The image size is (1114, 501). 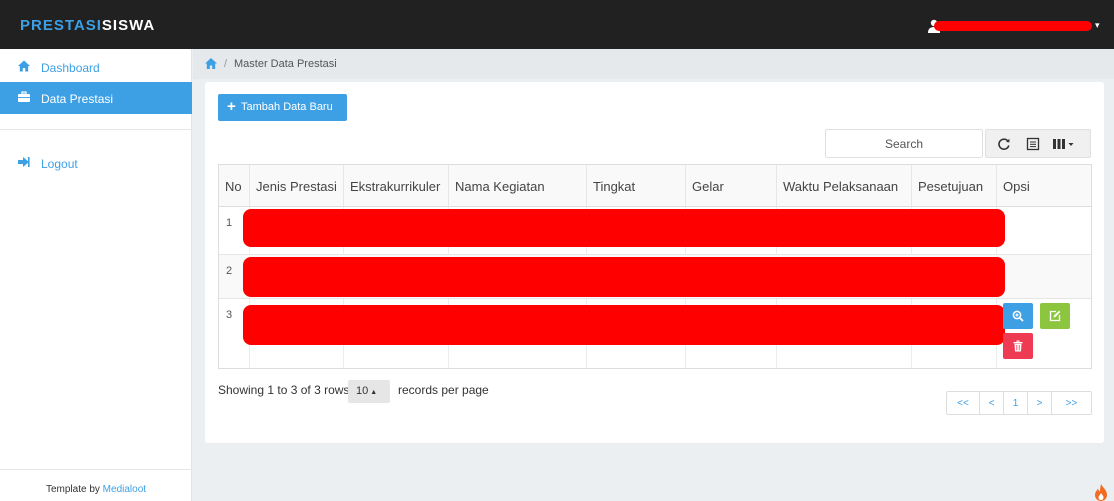 I want to click on briefcase-icon, so click(x=24, y=96).